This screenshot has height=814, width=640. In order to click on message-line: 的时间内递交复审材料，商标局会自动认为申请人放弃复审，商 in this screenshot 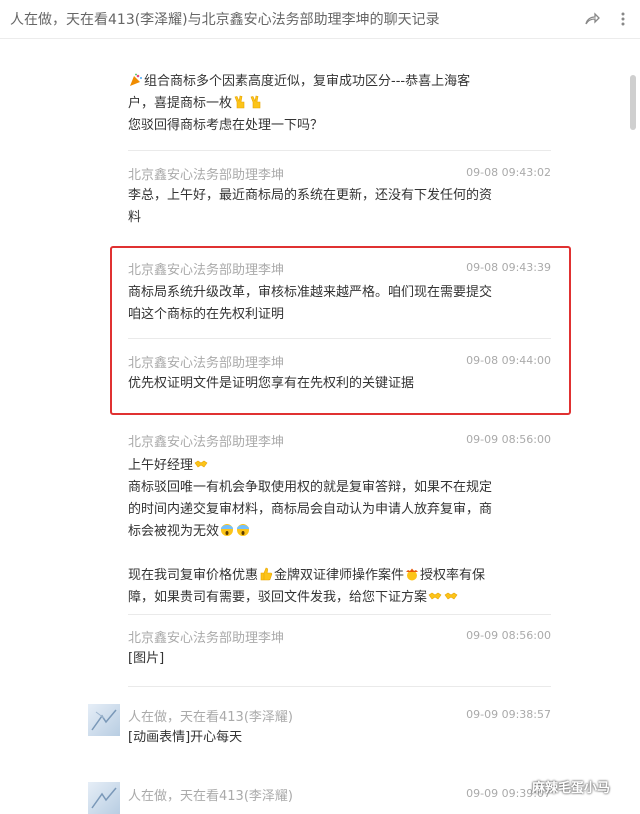, I will do `click(310, 509)`.